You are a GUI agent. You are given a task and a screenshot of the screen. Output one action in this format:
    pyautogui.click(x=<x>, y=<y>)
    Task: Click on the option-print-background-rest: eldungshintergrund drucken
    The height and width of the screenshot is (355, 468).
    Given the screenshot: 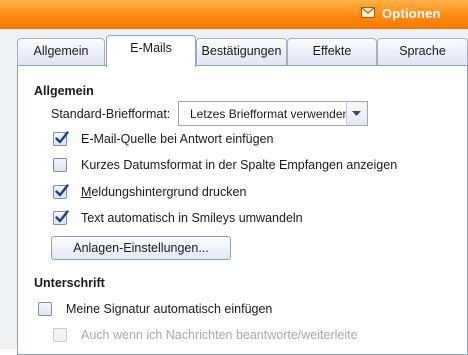 What is the action you would take?
    pyautogui.click(x=169, y=192)
    